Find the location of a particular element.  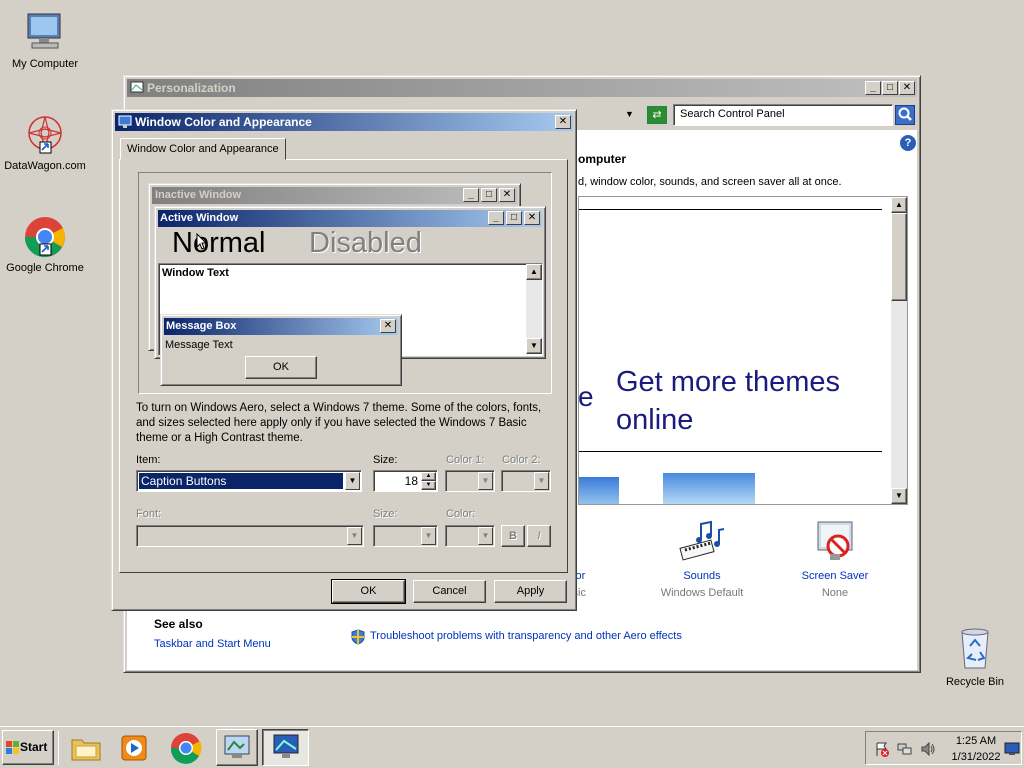

refresh-button: ⇄ is located at coordinates (657, 115).